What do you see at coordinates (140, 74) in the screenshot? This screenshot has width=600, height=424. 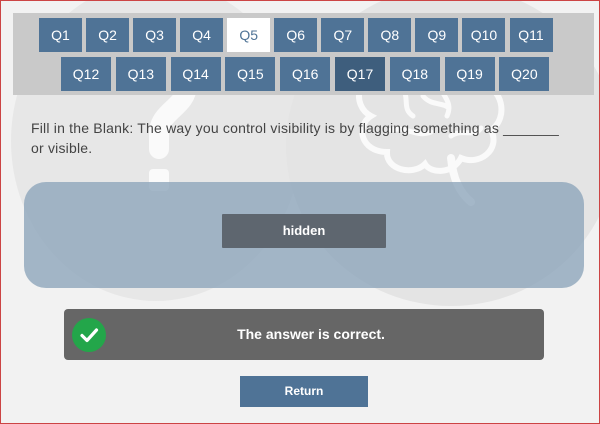 I see `question-button-q13: Q13` at bounding box center [140, 74].